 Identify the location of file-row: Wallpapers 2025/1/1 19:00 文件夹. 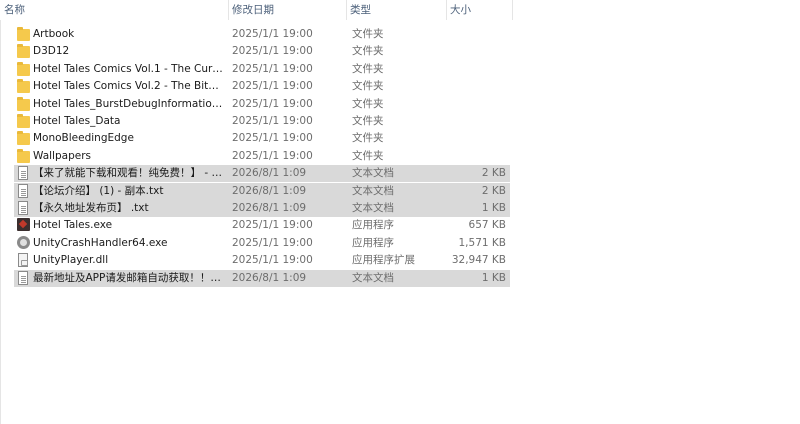
(262, 156).